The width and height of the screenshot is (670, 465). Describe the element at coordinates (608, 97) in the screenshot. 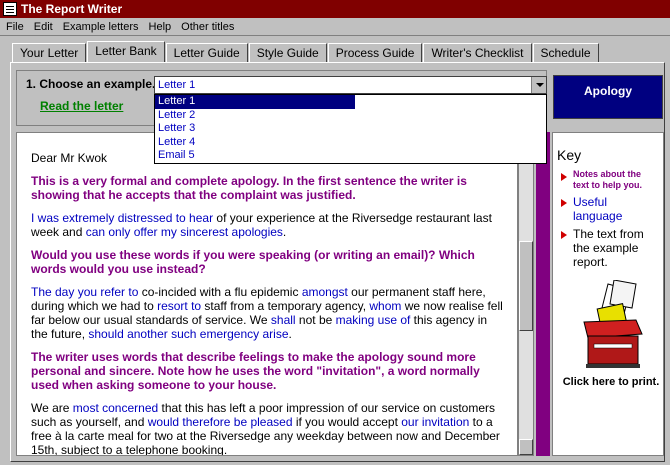

I see `category-badge: Apology` at that location.